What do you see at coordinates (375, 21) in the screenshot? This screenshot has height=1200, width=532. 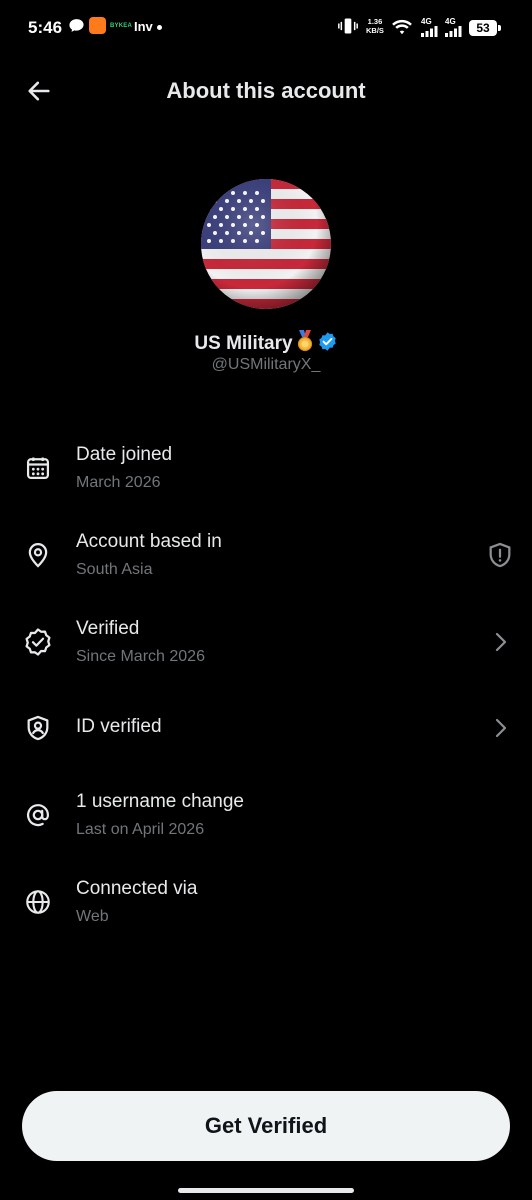 I see `network-speed-value: 1.36` at bounding box center [375, 21].